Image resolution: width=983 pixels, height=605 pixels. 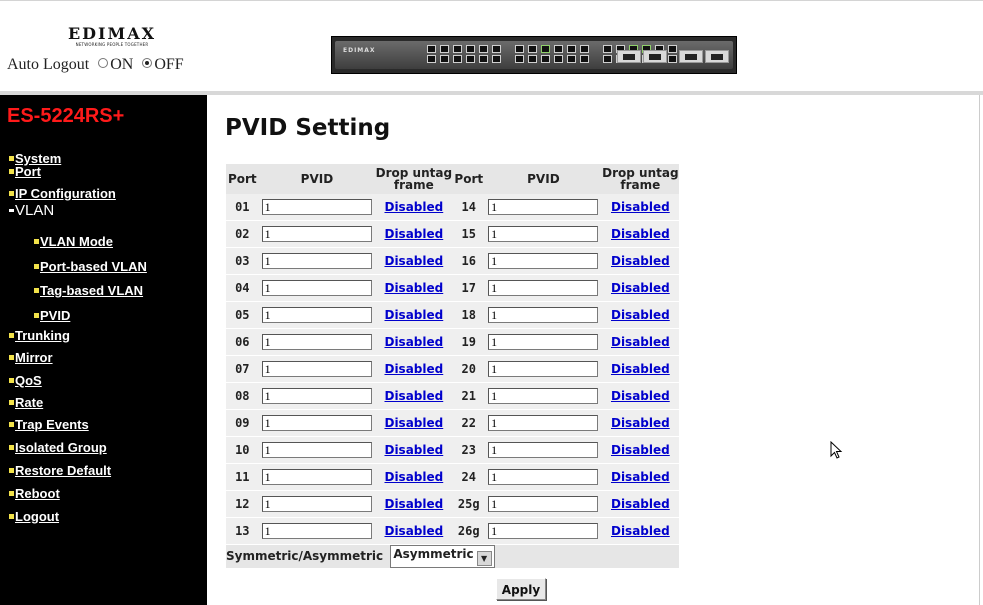 I want to click on symmetric-select-value: Asymmetric, so click(x=433, y=554).